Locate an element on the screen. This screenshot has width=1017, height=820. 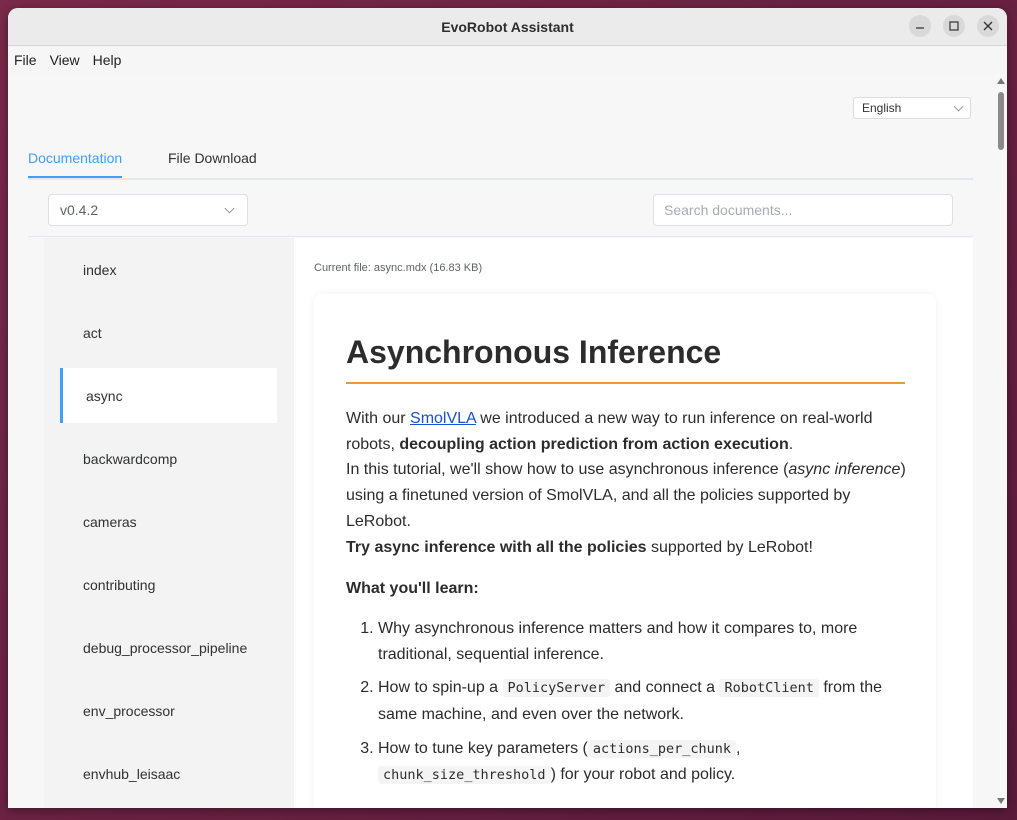
italic-text: async inference is located at coordinates (844, 470).